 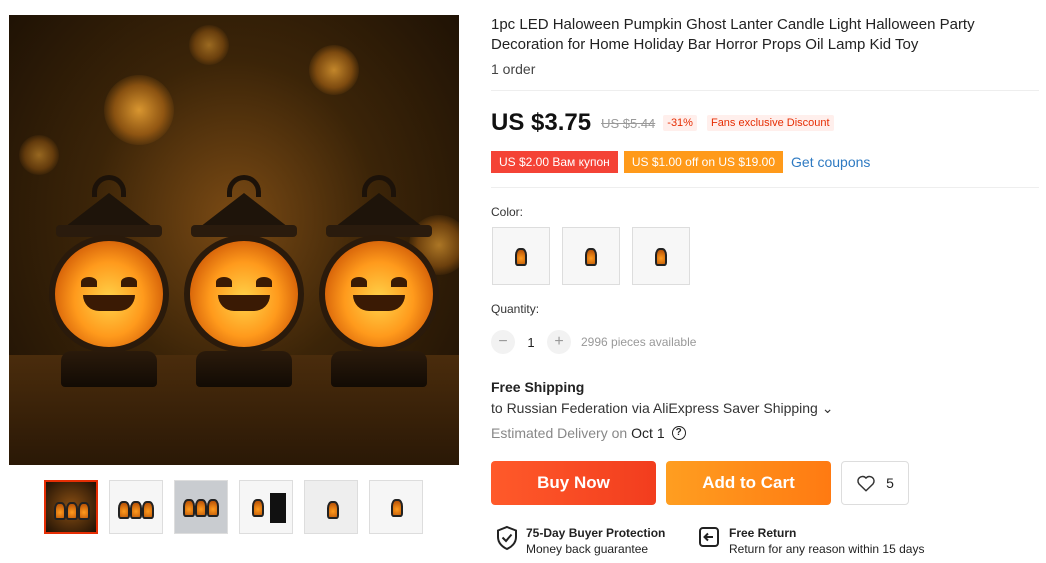 I want to click on thumbnail-strip, so click(x=233, y=507).